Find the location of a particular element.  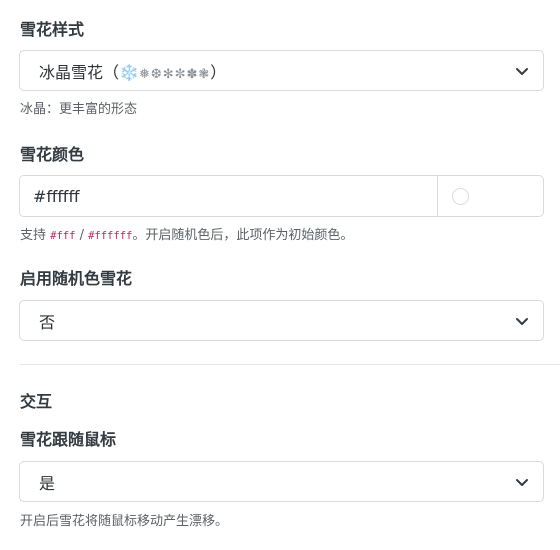

random-color-value: 否 is located at coordinates (47, 322).